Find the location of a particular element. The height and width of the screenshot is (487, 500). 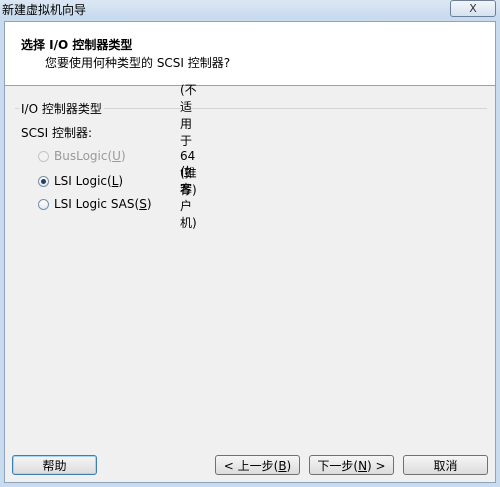

radio-lsi-logic-sas-label: LSI Logic SAS(S) is located at coordinates (103, 204).